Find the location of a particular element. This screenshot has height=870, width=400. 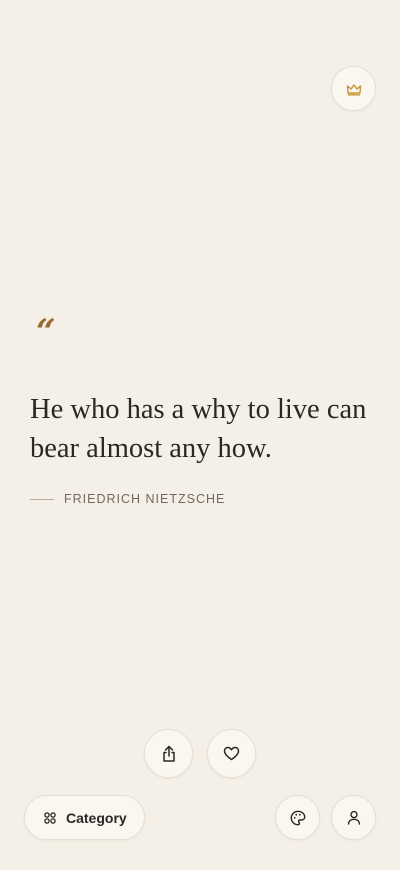

share-icon is located at coordinates (168, 753).